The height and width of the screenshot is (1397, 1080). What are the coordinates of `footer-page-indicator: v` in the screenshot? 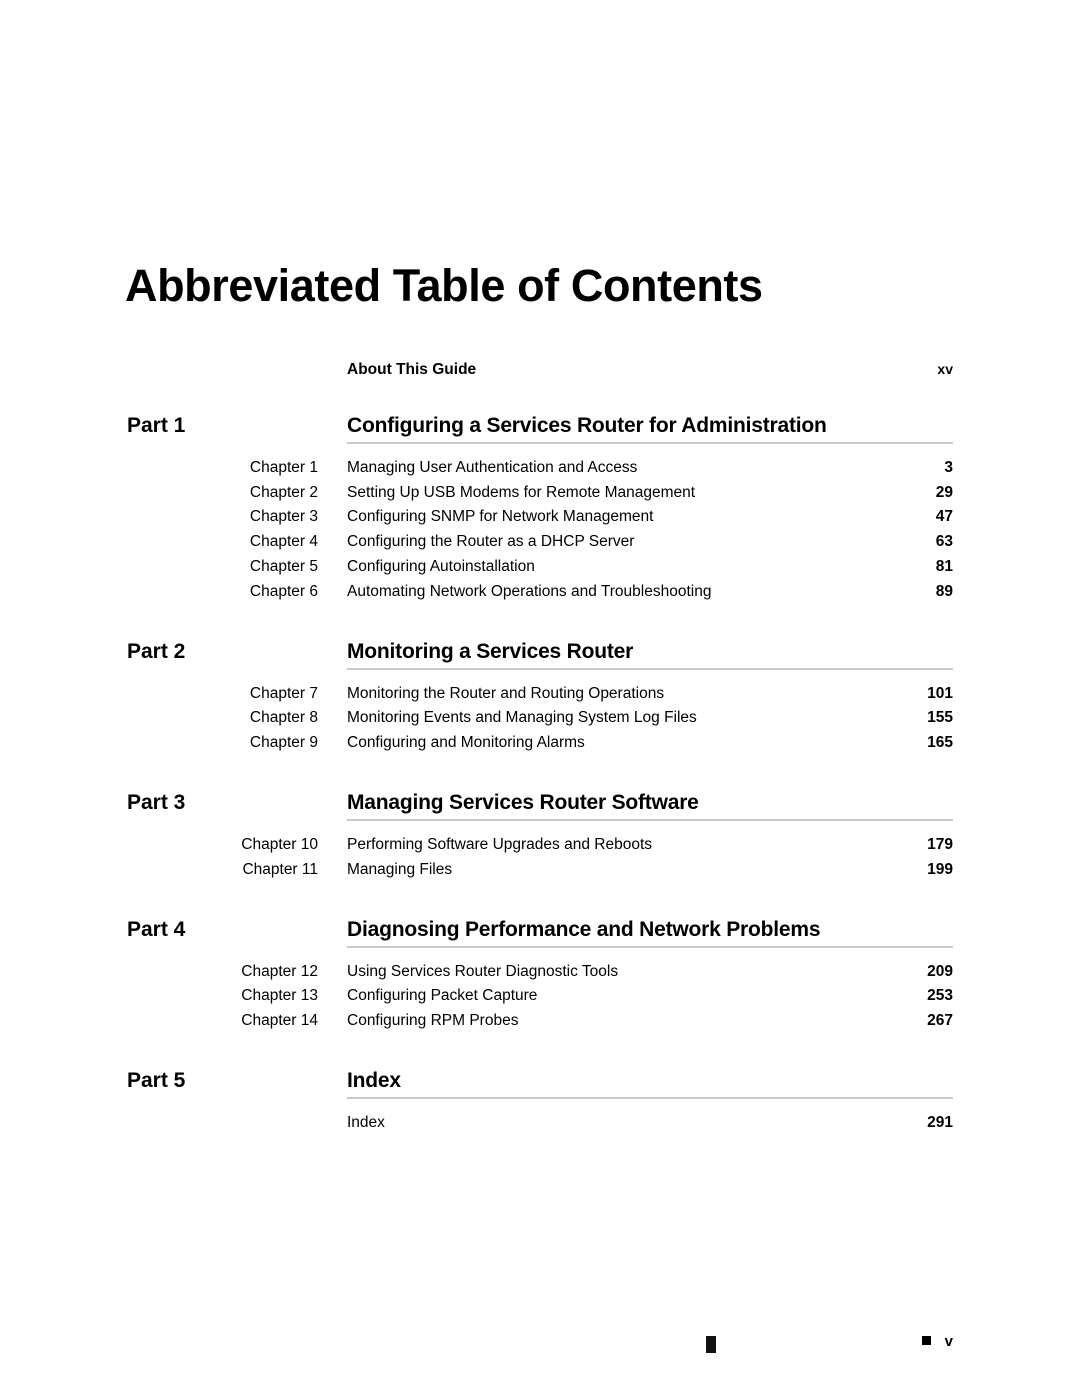 It's located at (866, 1341).